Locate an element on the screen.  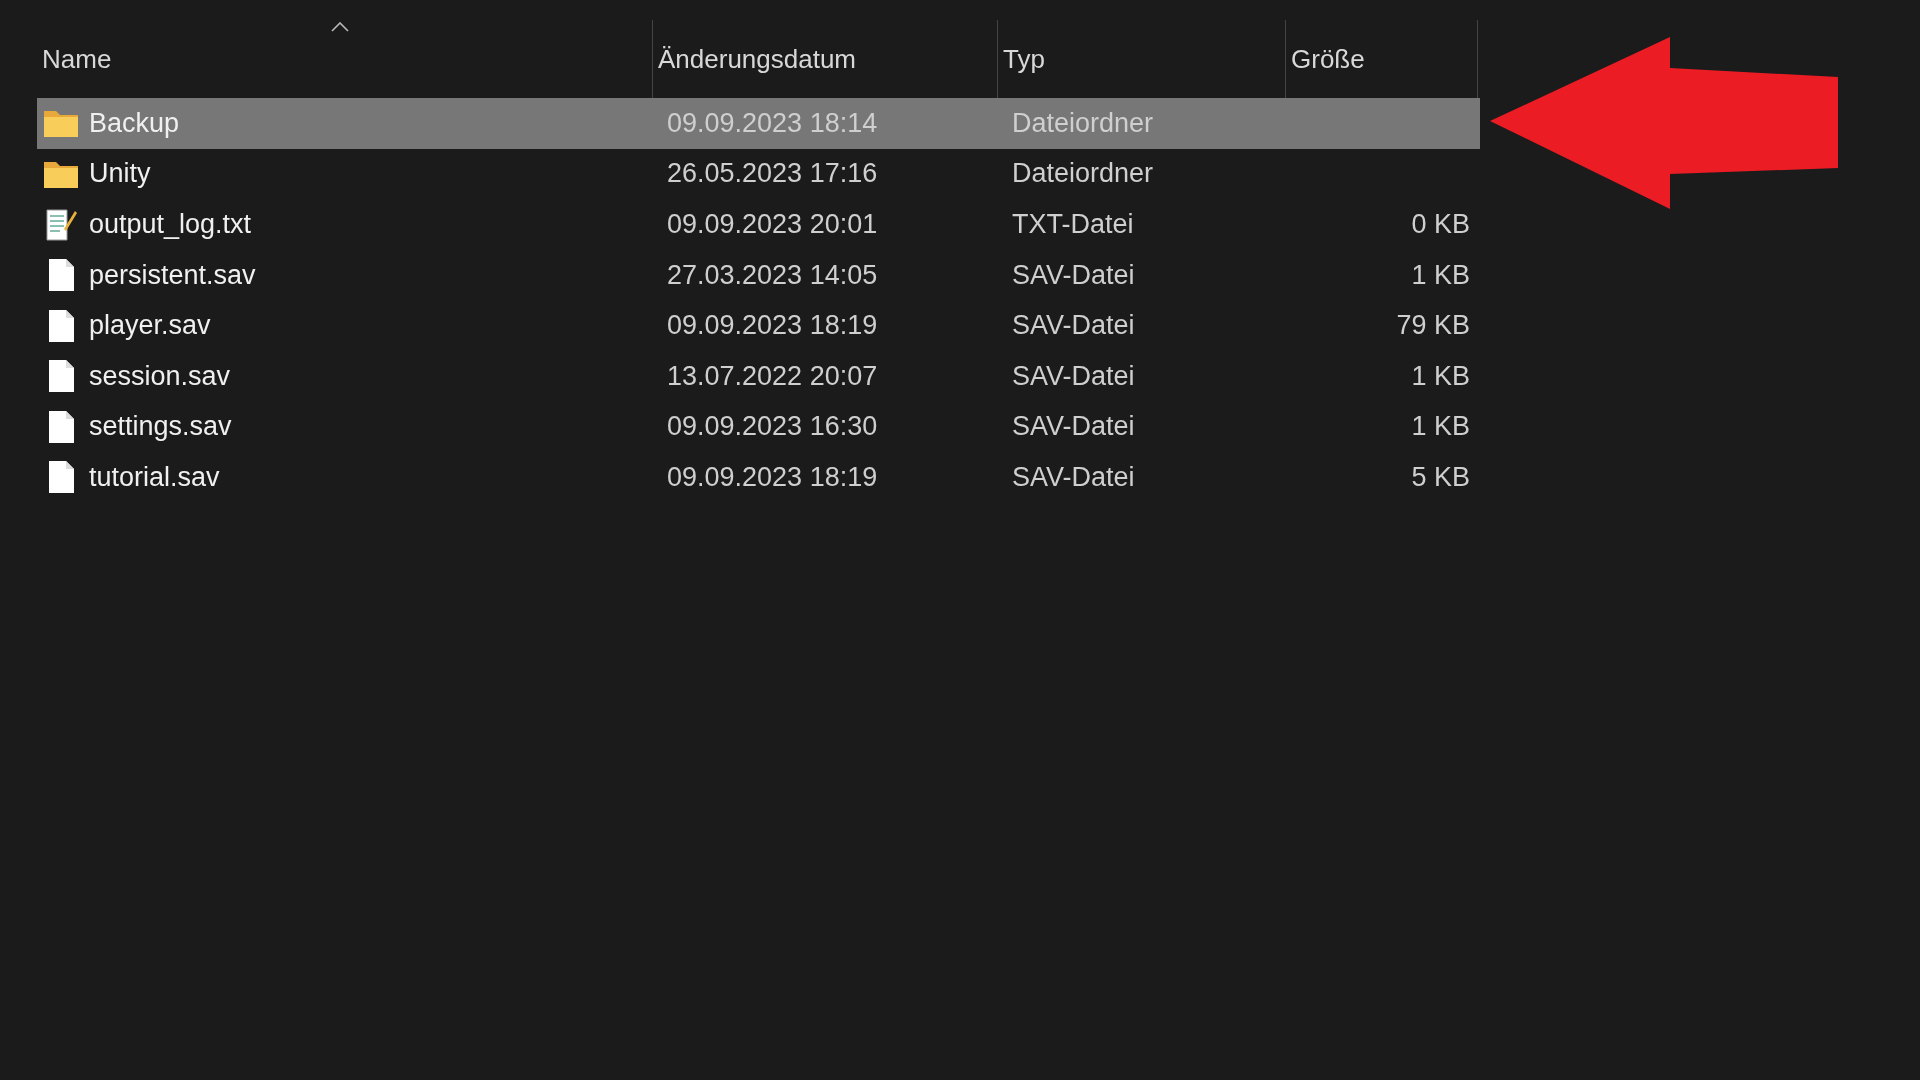
file-name: tutorial.sav is located at coordinates (154, 477).